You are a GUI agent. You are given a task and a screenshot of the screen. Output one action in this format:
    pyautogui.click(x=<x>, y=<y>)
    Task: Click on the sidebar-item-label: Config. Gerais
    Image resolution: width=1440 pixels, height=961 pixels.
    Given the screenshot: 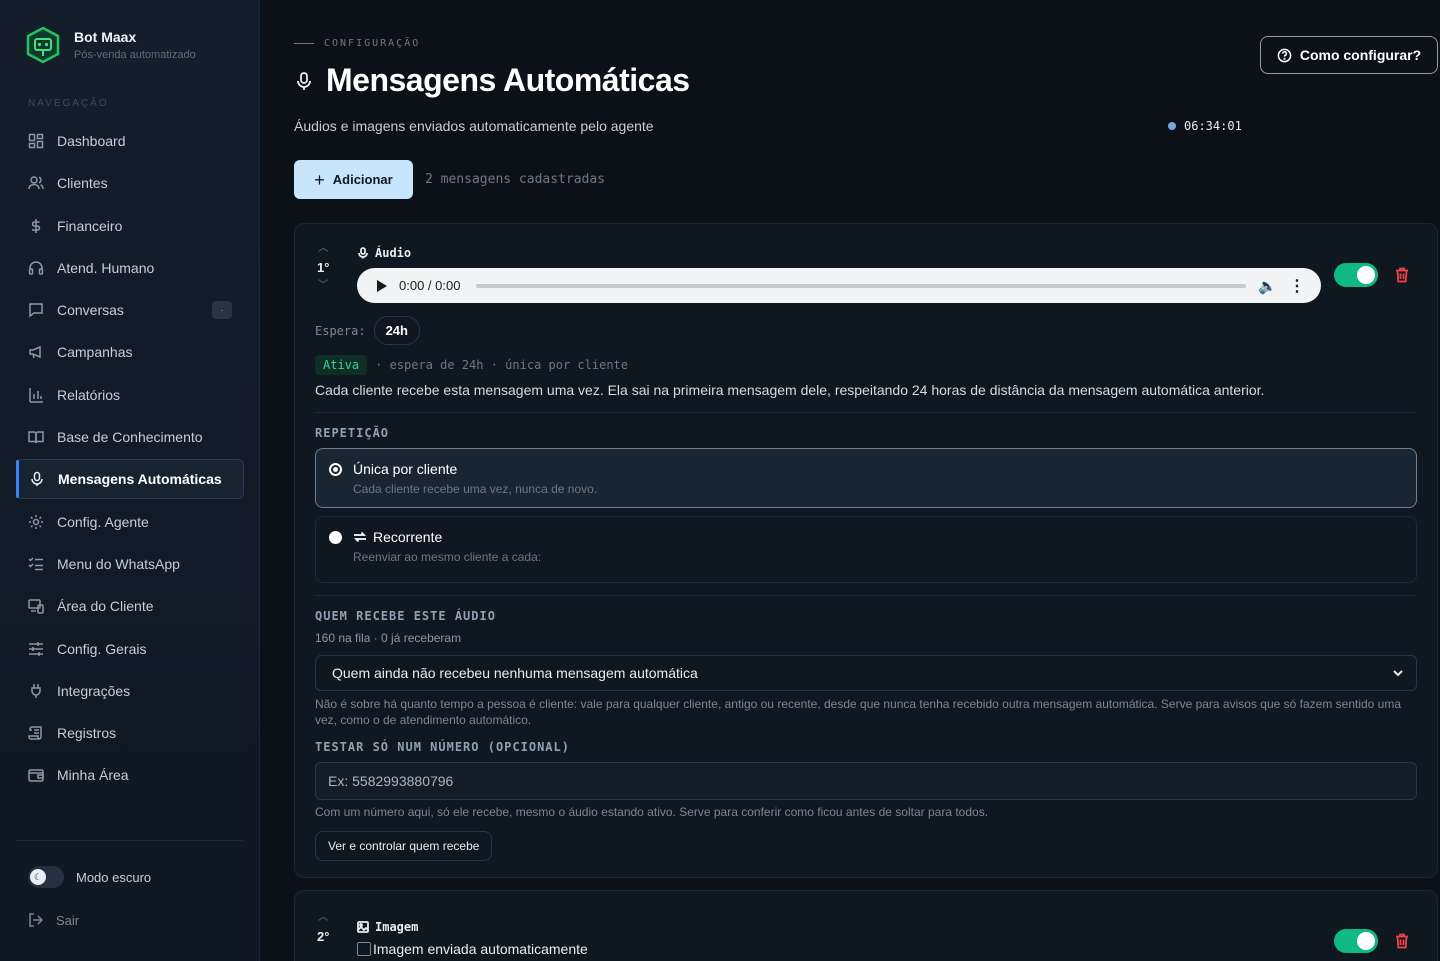 What is the action you would take?
    pyautogui.click(x=102, y=648)
    